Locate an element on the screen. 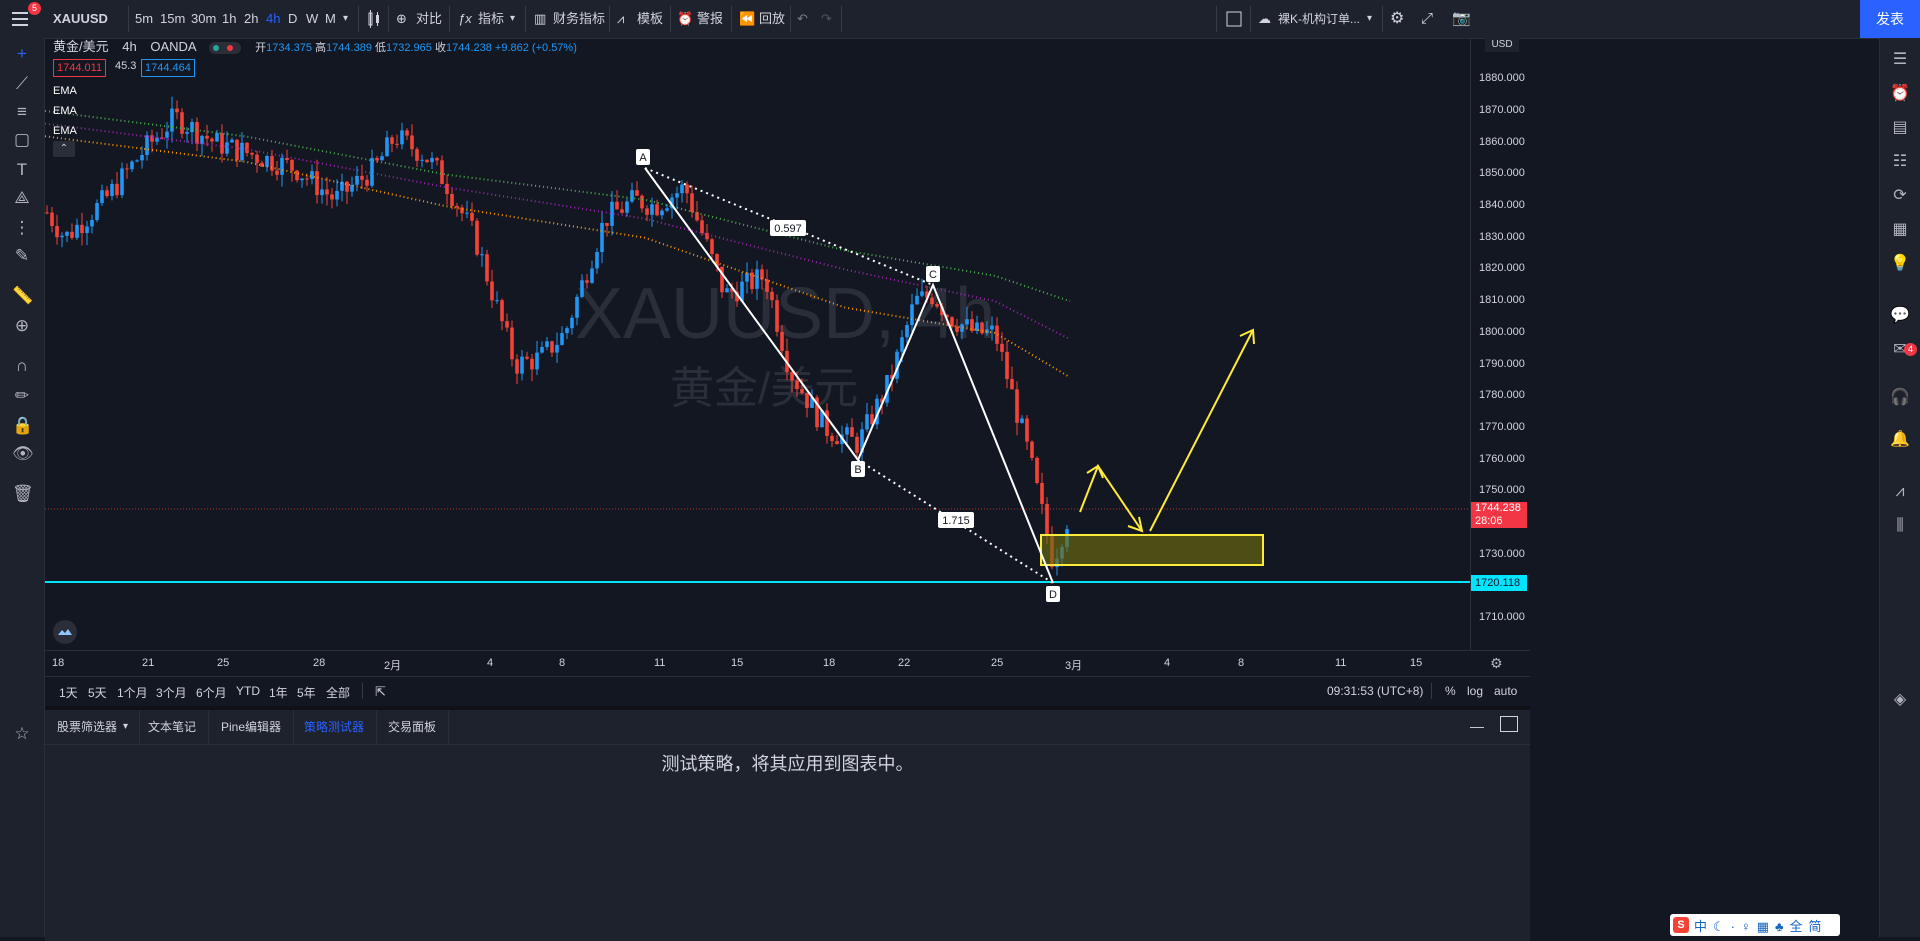 This screenshot has height=941, width=1920. undo-icon: ↶ is located at coordinates (802, 19).